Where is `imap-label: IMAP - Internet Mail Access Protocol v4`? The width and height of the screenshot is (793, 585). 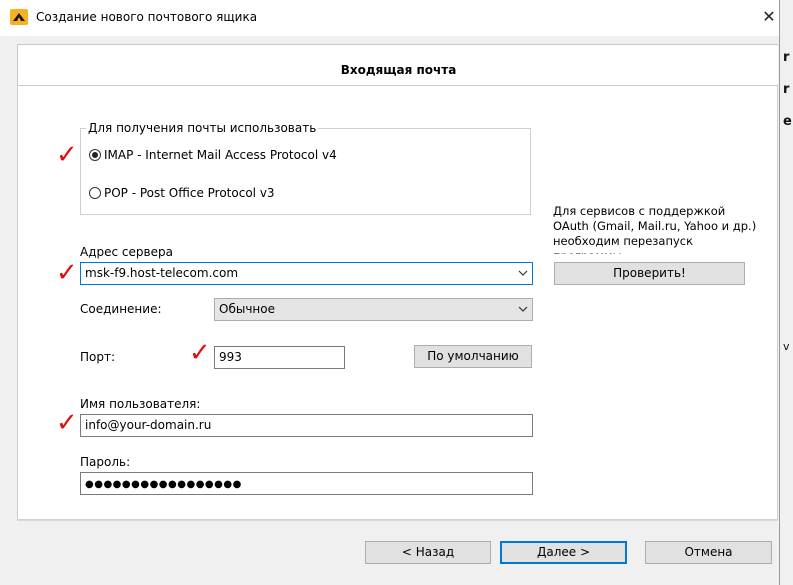 imap-label: IMAP - Internet Mail Access Protocol v4 is located at coordinates (220, 155).